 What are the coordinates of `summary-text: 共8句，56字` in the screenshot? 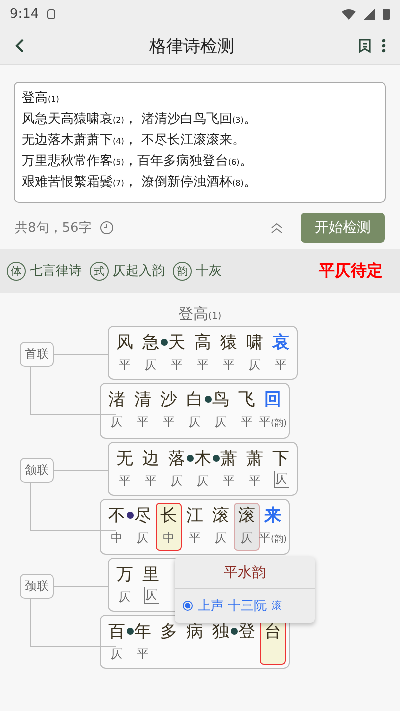 It's located at (53, 228).